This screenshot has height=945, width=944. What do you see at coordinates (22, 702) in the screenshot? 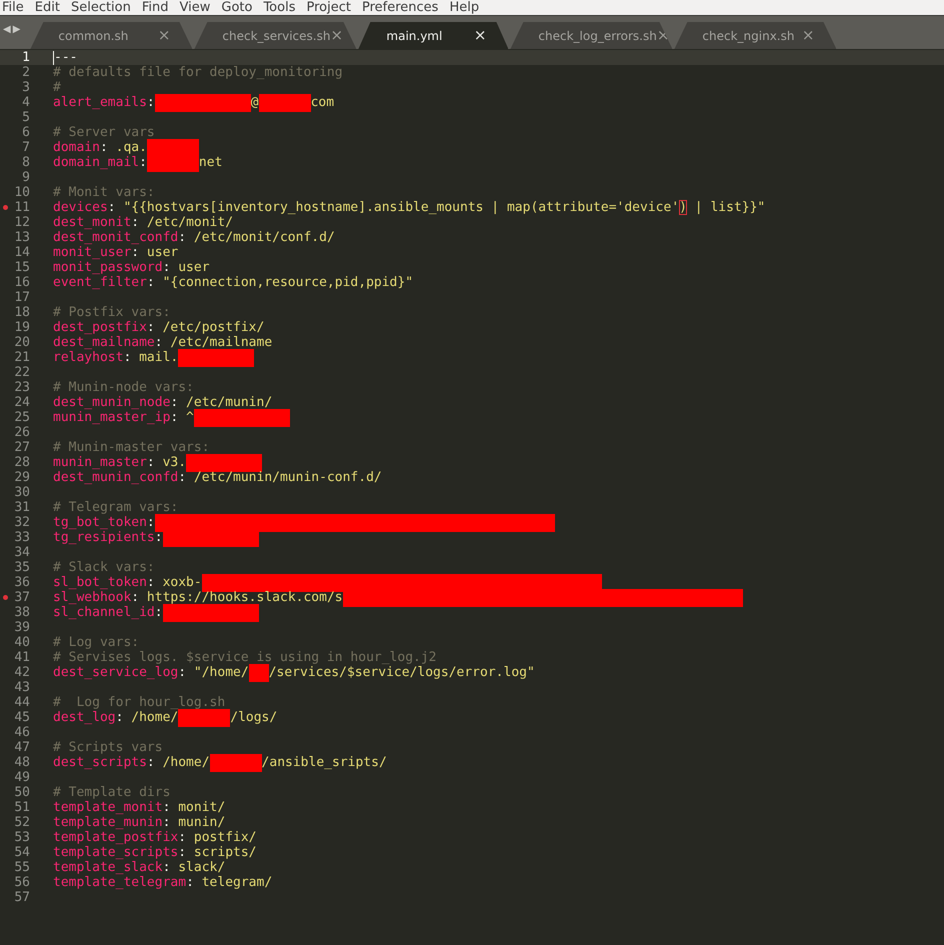
I see `line-number: 44` at bounding box center [22, 702].